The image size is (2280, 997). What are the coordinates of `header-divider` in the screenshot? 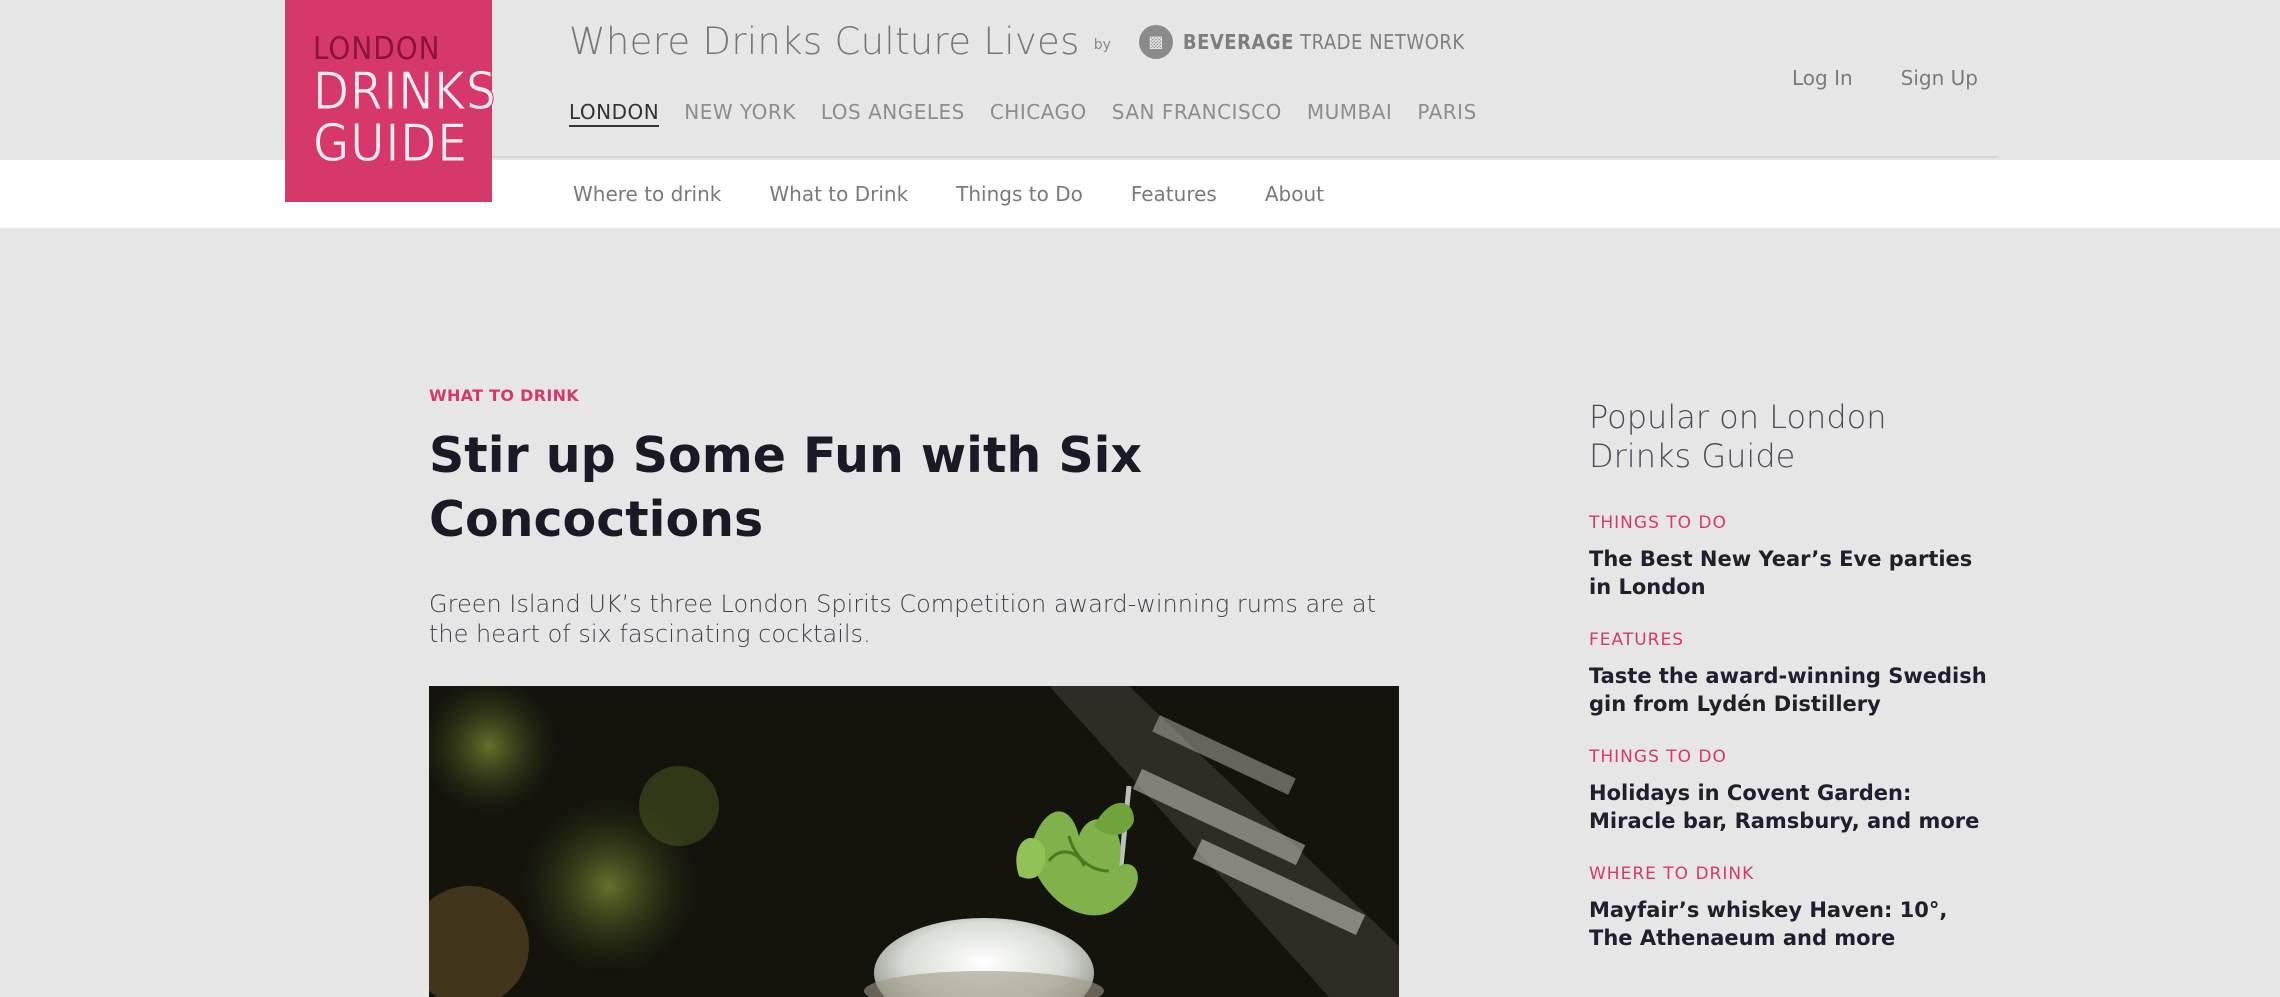 It's located at (1141, 157).